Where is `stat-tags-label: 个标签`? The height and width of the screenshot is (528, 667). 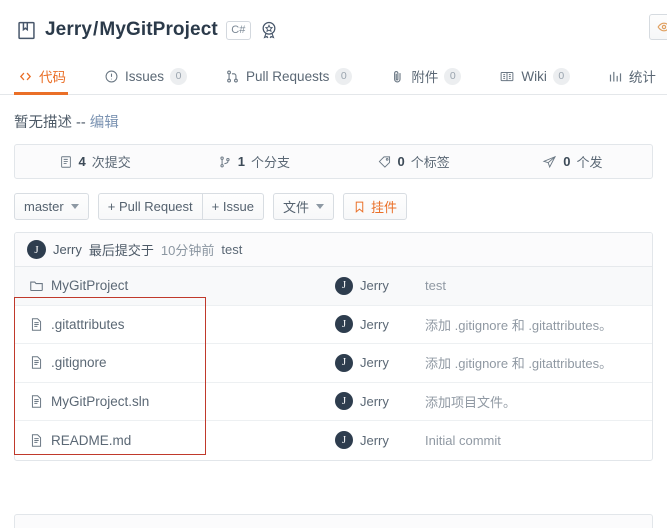 stat-tags-label: 个标签 is located at coordinates (430, 162).